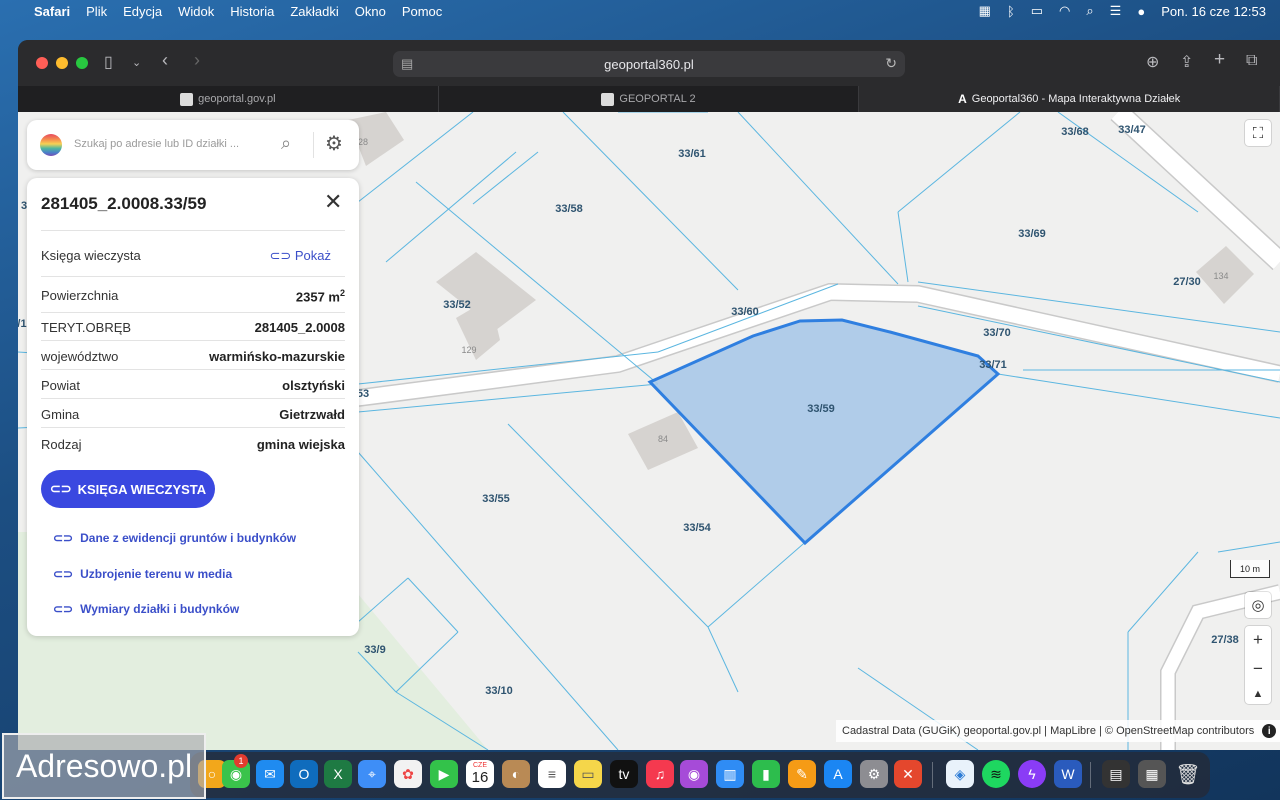  Describe the element at coordinates (1152, 62) in the screenshot. I see `downloads-icon: ⊕` at that location.